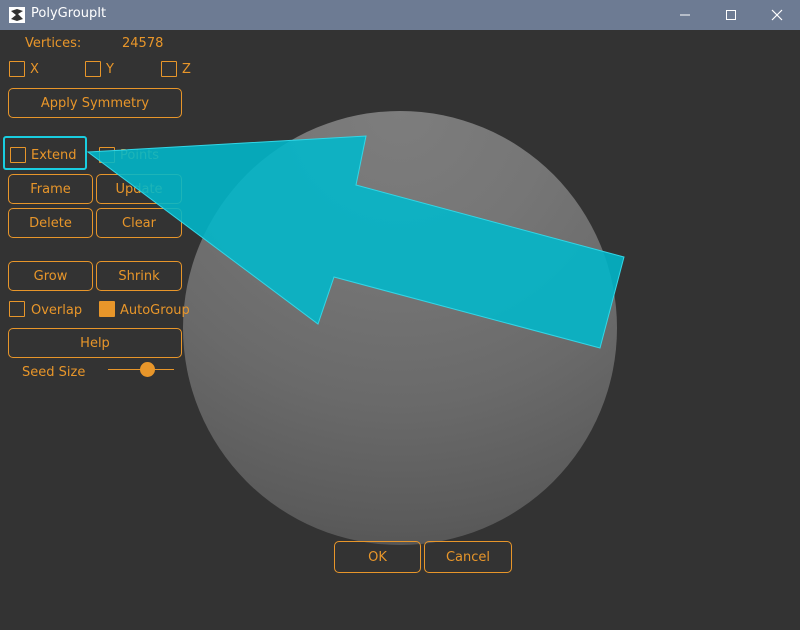 The height and width of the screenshot is (630, 800). What do you see at coordinates (18, 155) in the screenshot?
I see `extend-checkbox` at bounding box center [18, 155].